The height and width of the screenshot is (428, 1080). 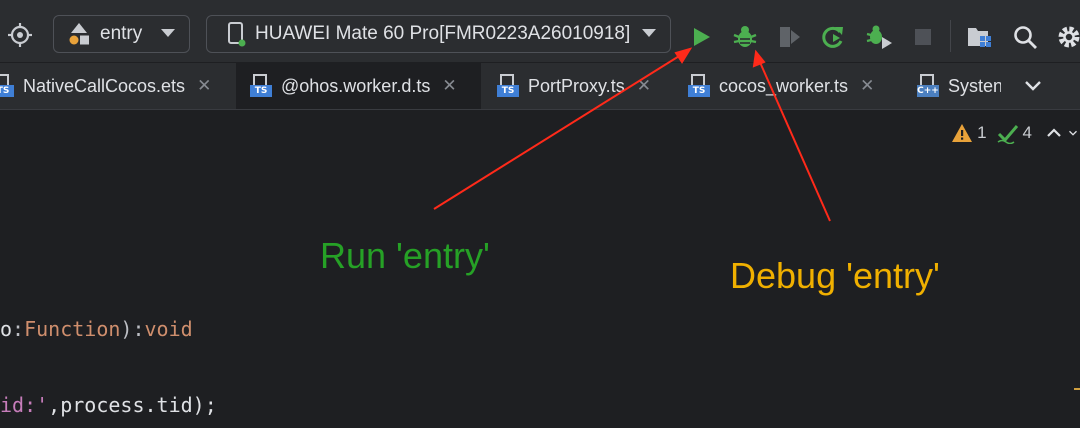 What do you see at coordinates (104, 85) in the screenshot?
I see `tab-label: NativeCallCocos.ets` at bounding box center [104, 85].